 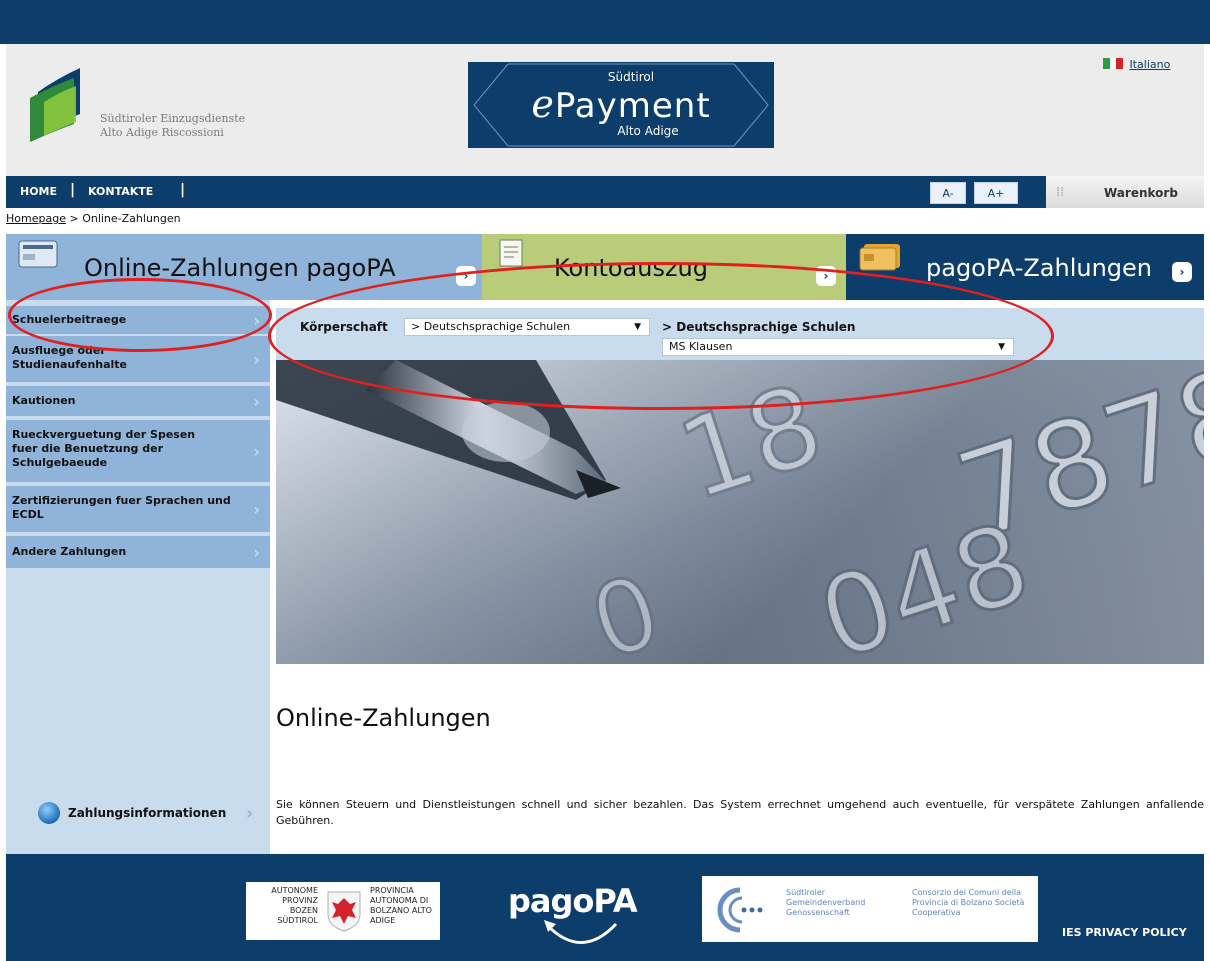 What do you see at coordinates (49, 813) in the screenshot?
I see `globe-icon` at bounding box center [49, 813].